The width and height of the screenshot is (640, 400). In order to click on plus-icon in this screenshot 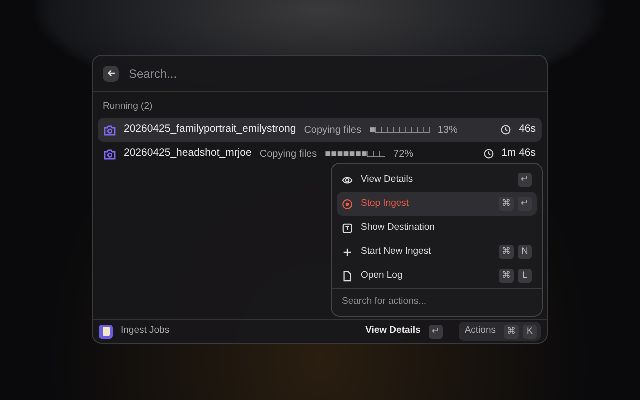, I will do `click(347, 252)`.